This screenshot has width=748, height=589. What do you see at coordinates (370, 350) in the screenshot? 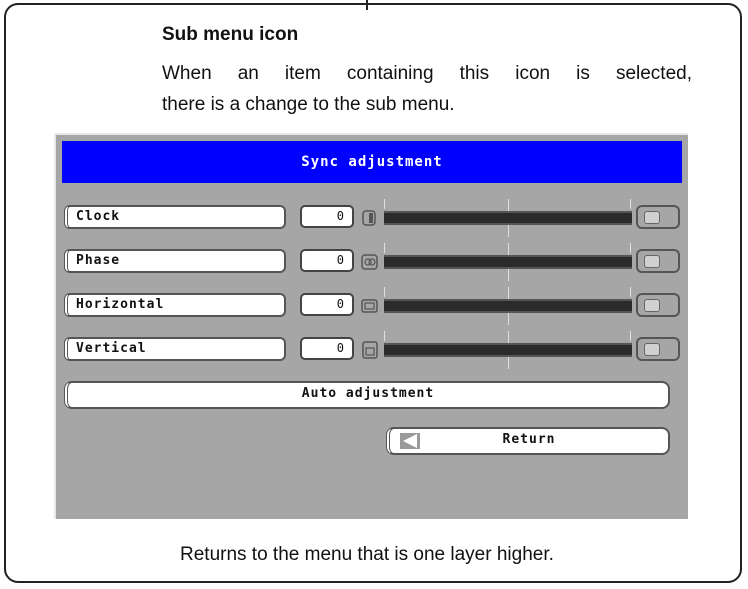
I see `vertical-position-icon` at bounding box center [370, 350].